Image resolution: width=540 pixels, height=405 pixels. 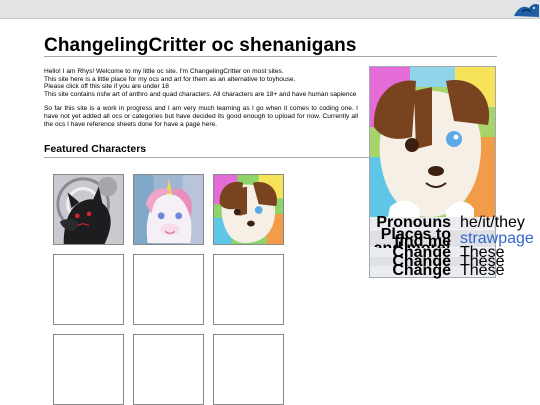 What do you see at coordinates (95, 149) in the screenshot?
I see `featured-characters-heading: Featured Characters` at bounding box center [95, 149].